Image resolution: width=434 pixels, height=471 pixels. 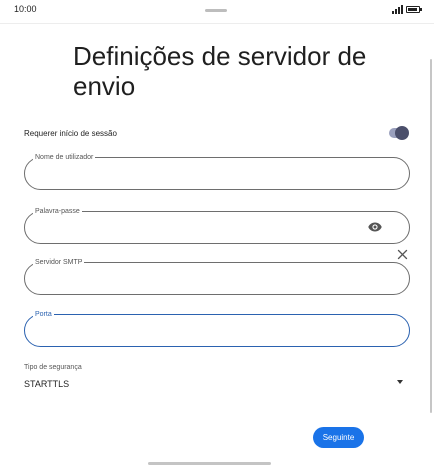 I want to click on status-bar: 10:00, so click(x=217, y=11).